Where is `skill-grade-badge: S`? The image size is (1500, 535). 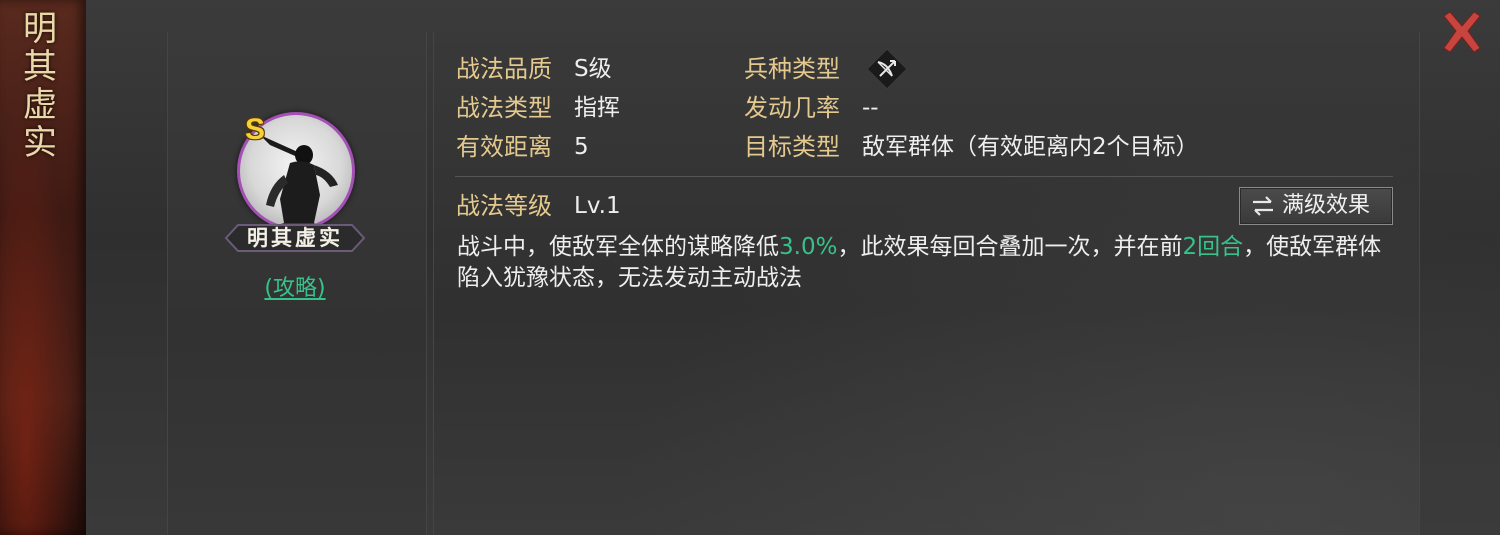 skill-grade-badge: S is located at coordinates (255, 129).